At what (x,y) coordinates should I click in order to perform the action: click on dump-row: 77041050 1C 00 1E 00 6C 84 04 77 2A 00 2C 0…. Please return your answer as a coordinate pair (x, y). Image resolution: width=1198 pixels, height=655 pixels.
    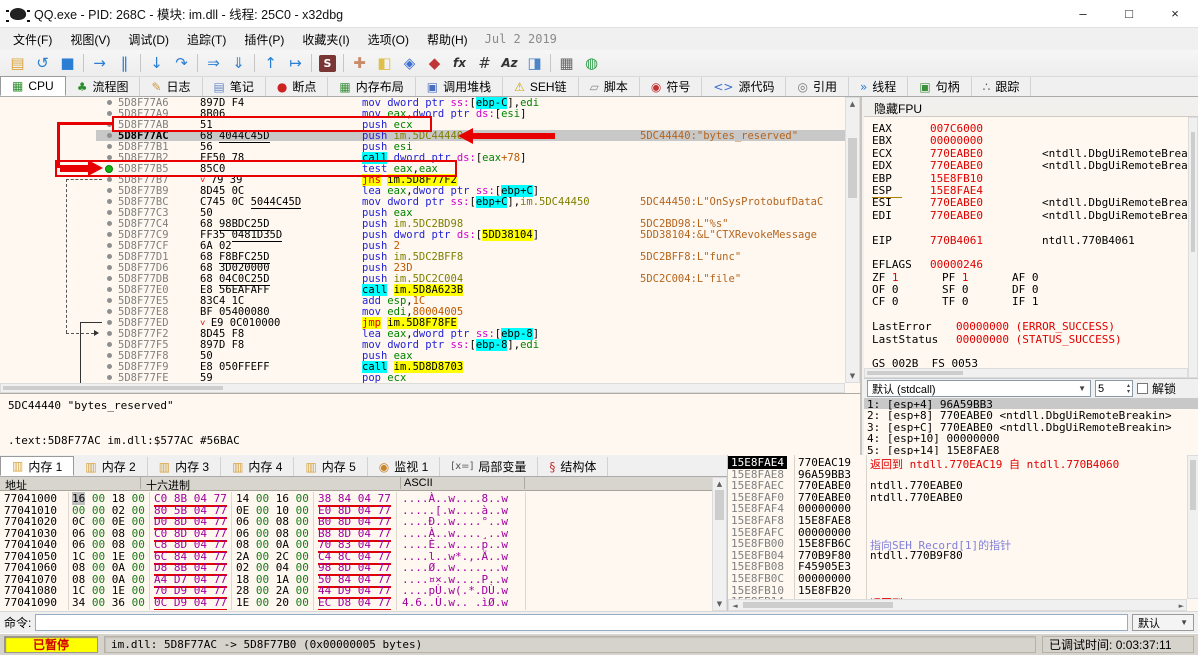
    Looking at the image, I should click on (356, 557).